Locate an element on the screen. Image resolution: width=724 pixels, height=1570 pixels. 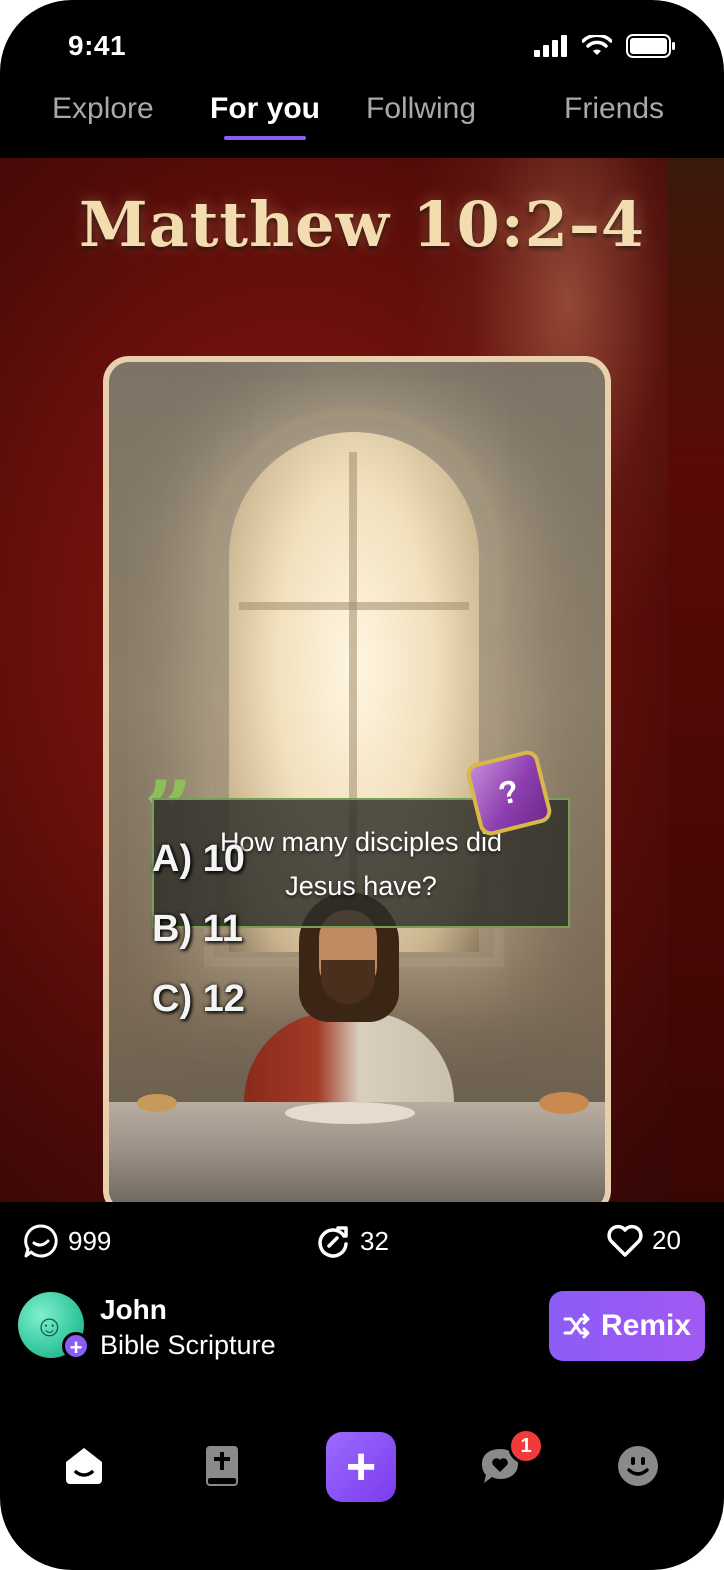
tab-for-you: For you is located at coordinates (265, 109).